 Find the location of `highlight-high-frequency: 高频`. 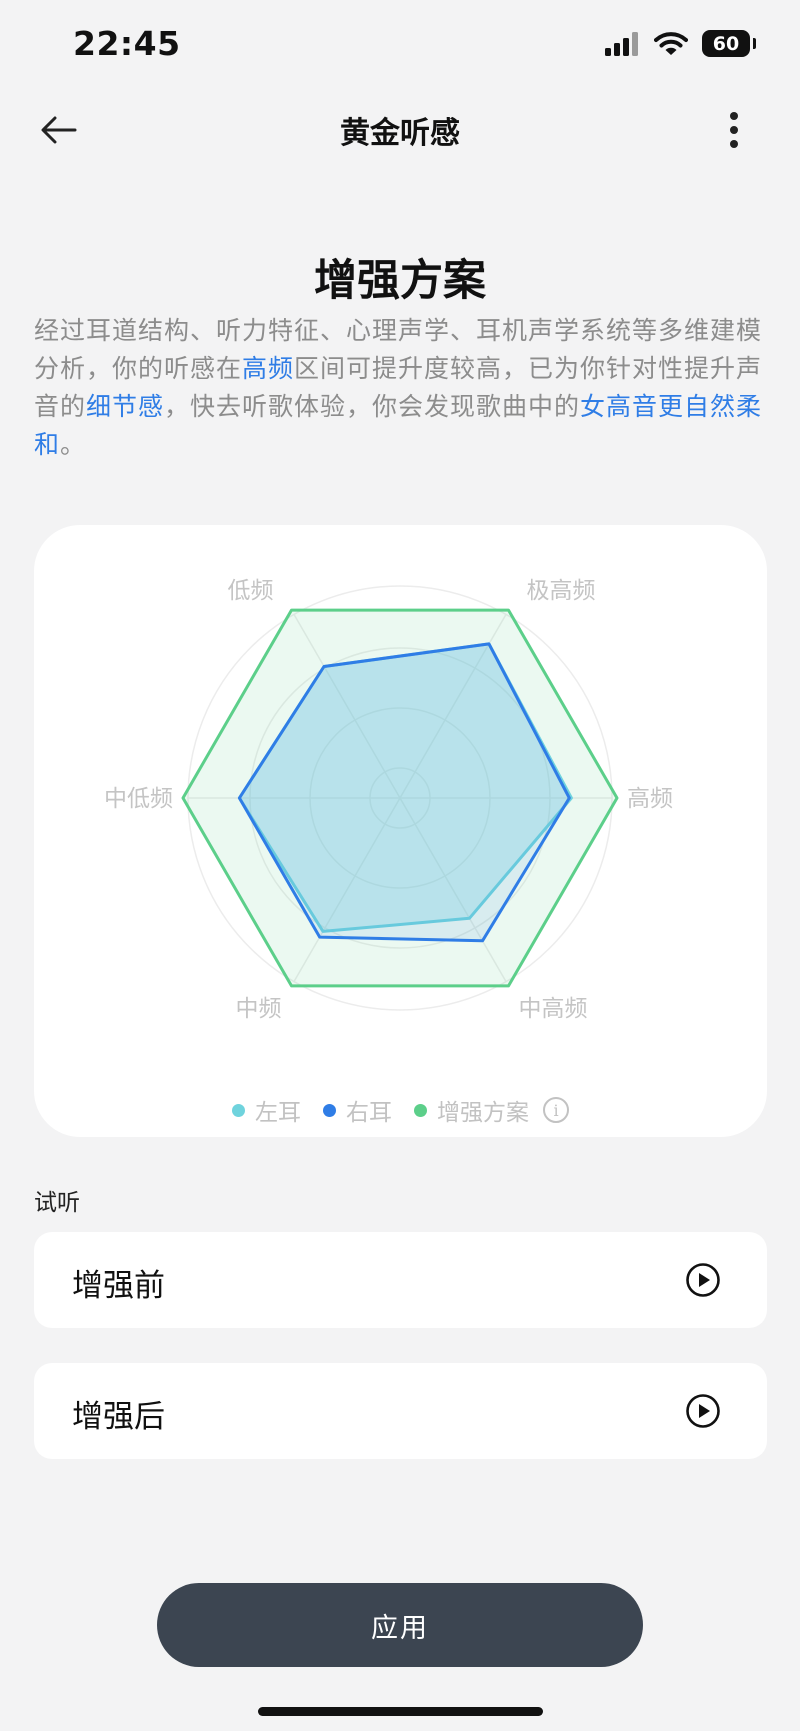

highlight-high-frequency: 高频 is located at coordinates (268, 368).